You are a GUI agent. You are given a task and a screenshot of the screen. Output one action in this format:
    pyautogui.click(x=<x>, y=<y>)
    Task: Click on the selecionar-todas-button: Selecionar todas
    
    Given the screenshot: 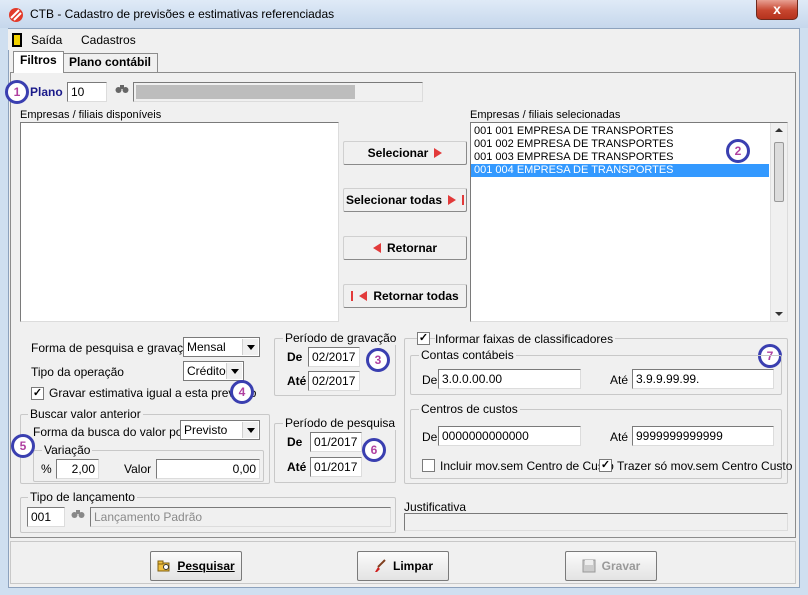 What is the action you would take?
    pyautogui.click(x=405, y=200)
    